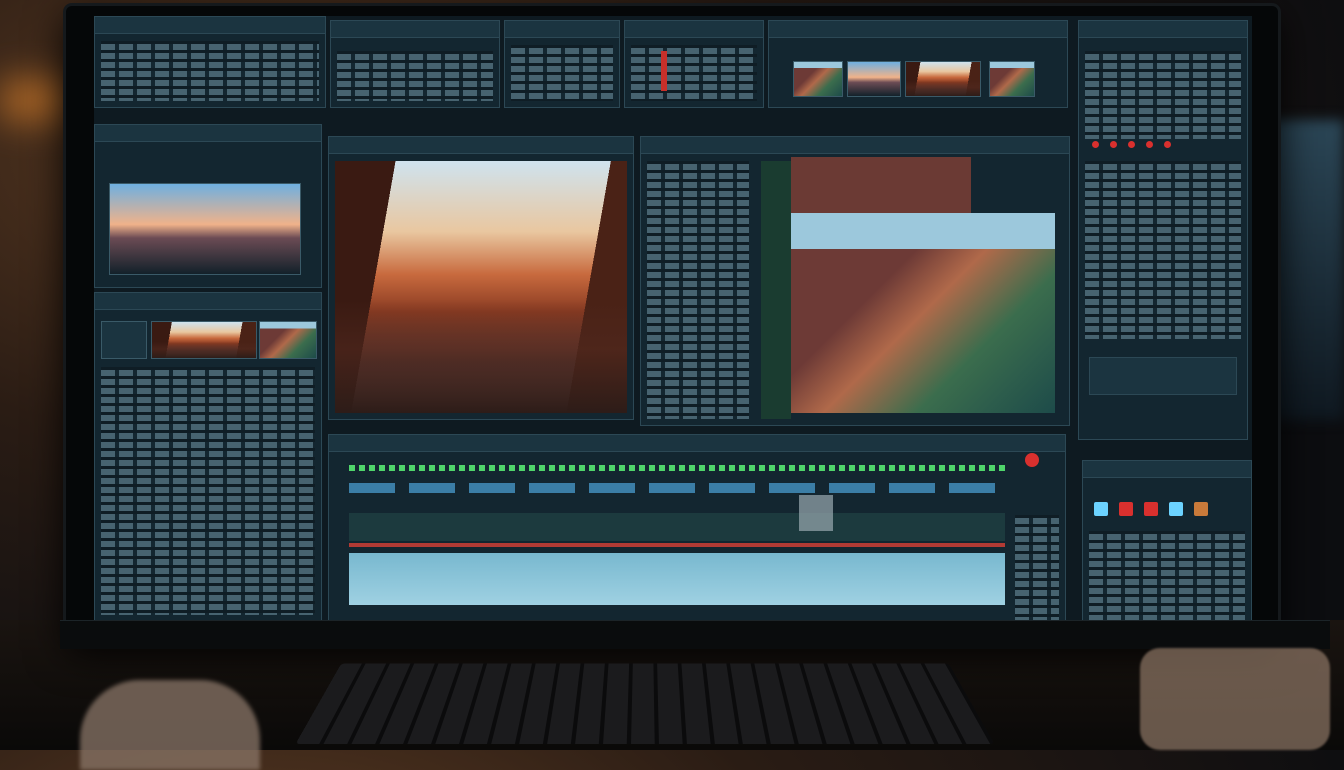 The width and height of the screenshot is (1344, 770). Describe the element at coordinates (881, 185) in the screenshot. I see `overlay-clip` at that location.